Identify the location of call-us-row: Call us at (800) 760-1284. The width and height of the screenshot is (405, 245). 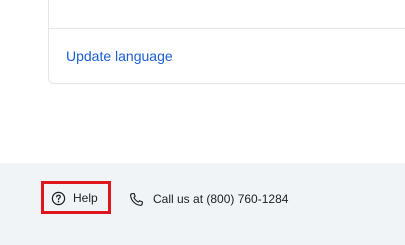
(208, 199).